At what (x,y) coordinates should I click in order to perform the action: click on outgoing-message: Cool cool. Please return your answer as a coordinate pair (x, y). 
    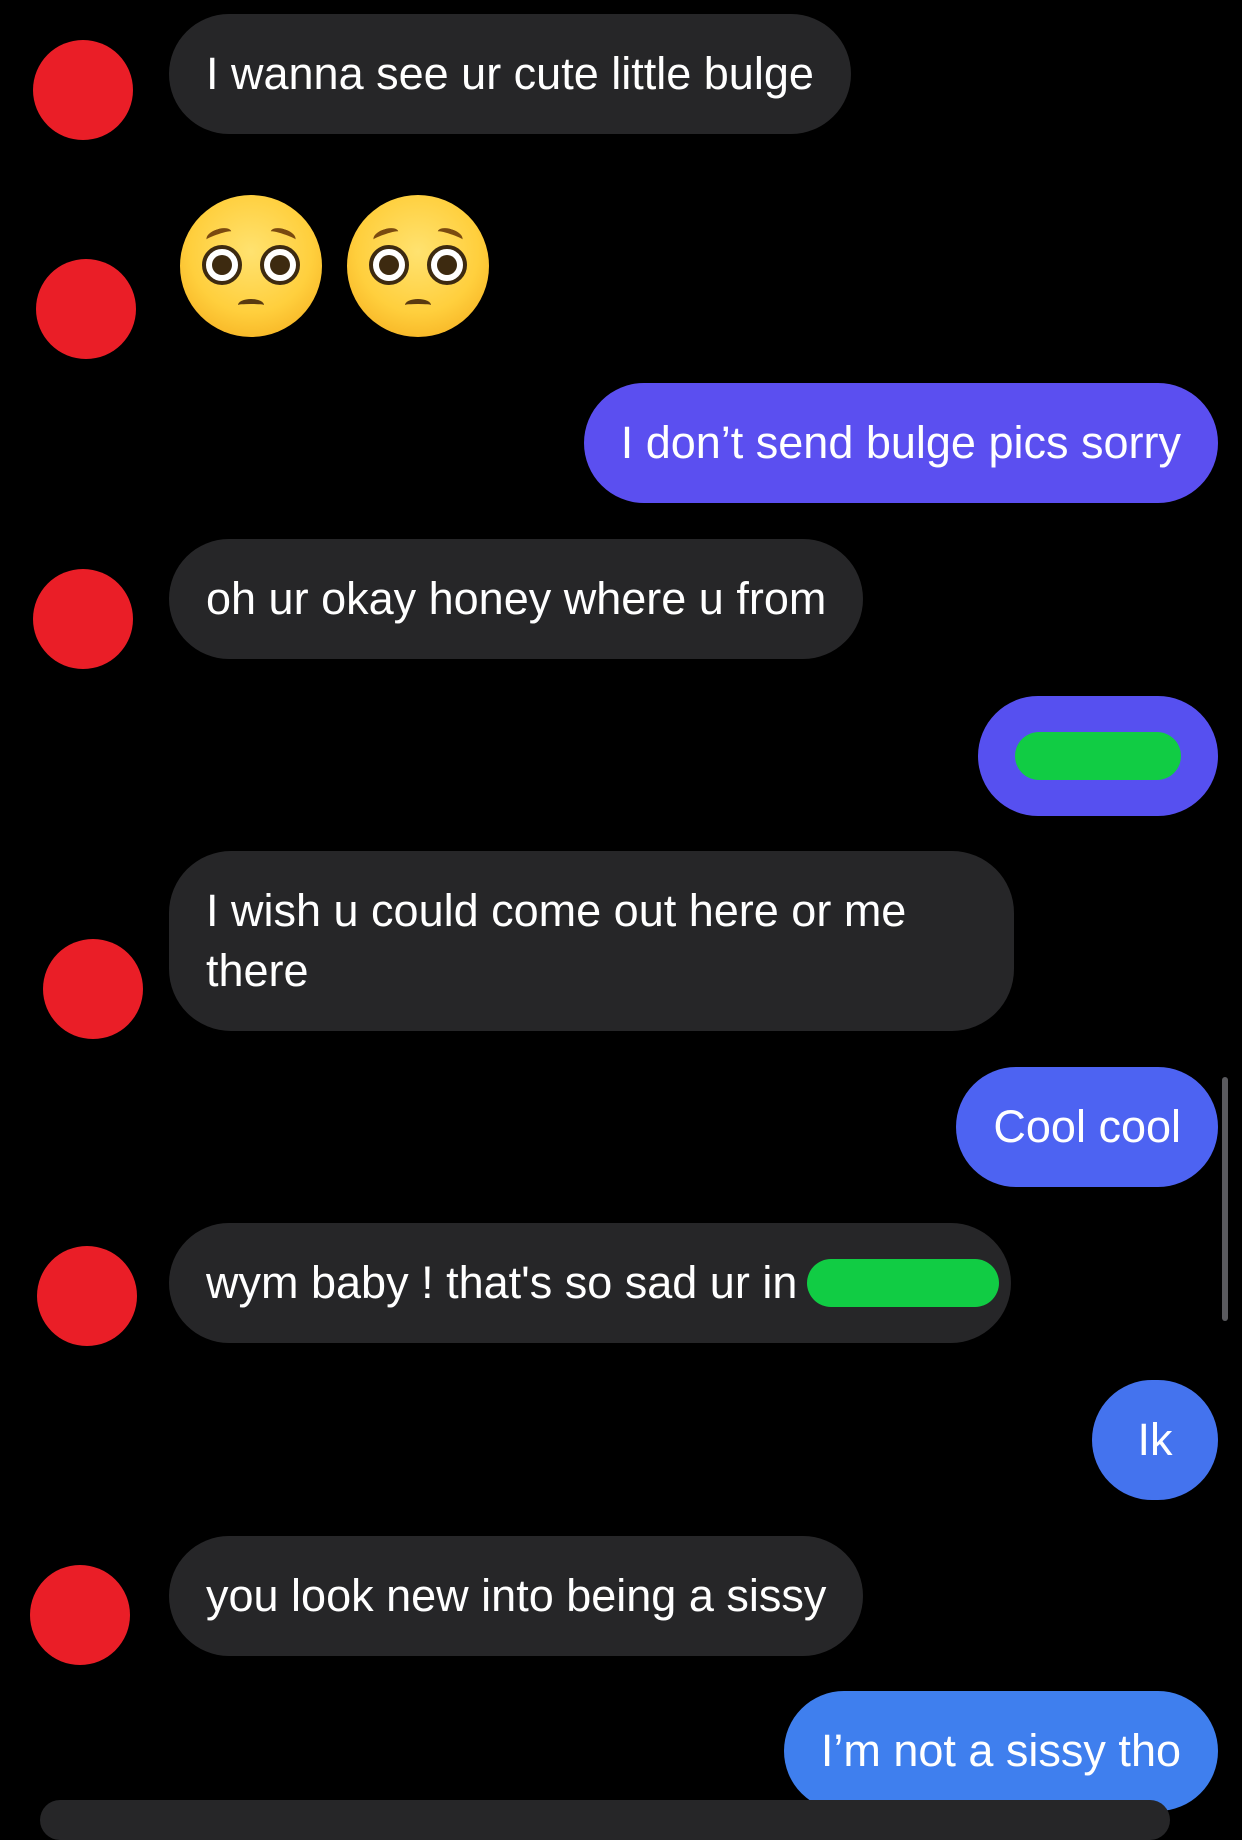
    Looking at the image, I should click on (1087, 1127).